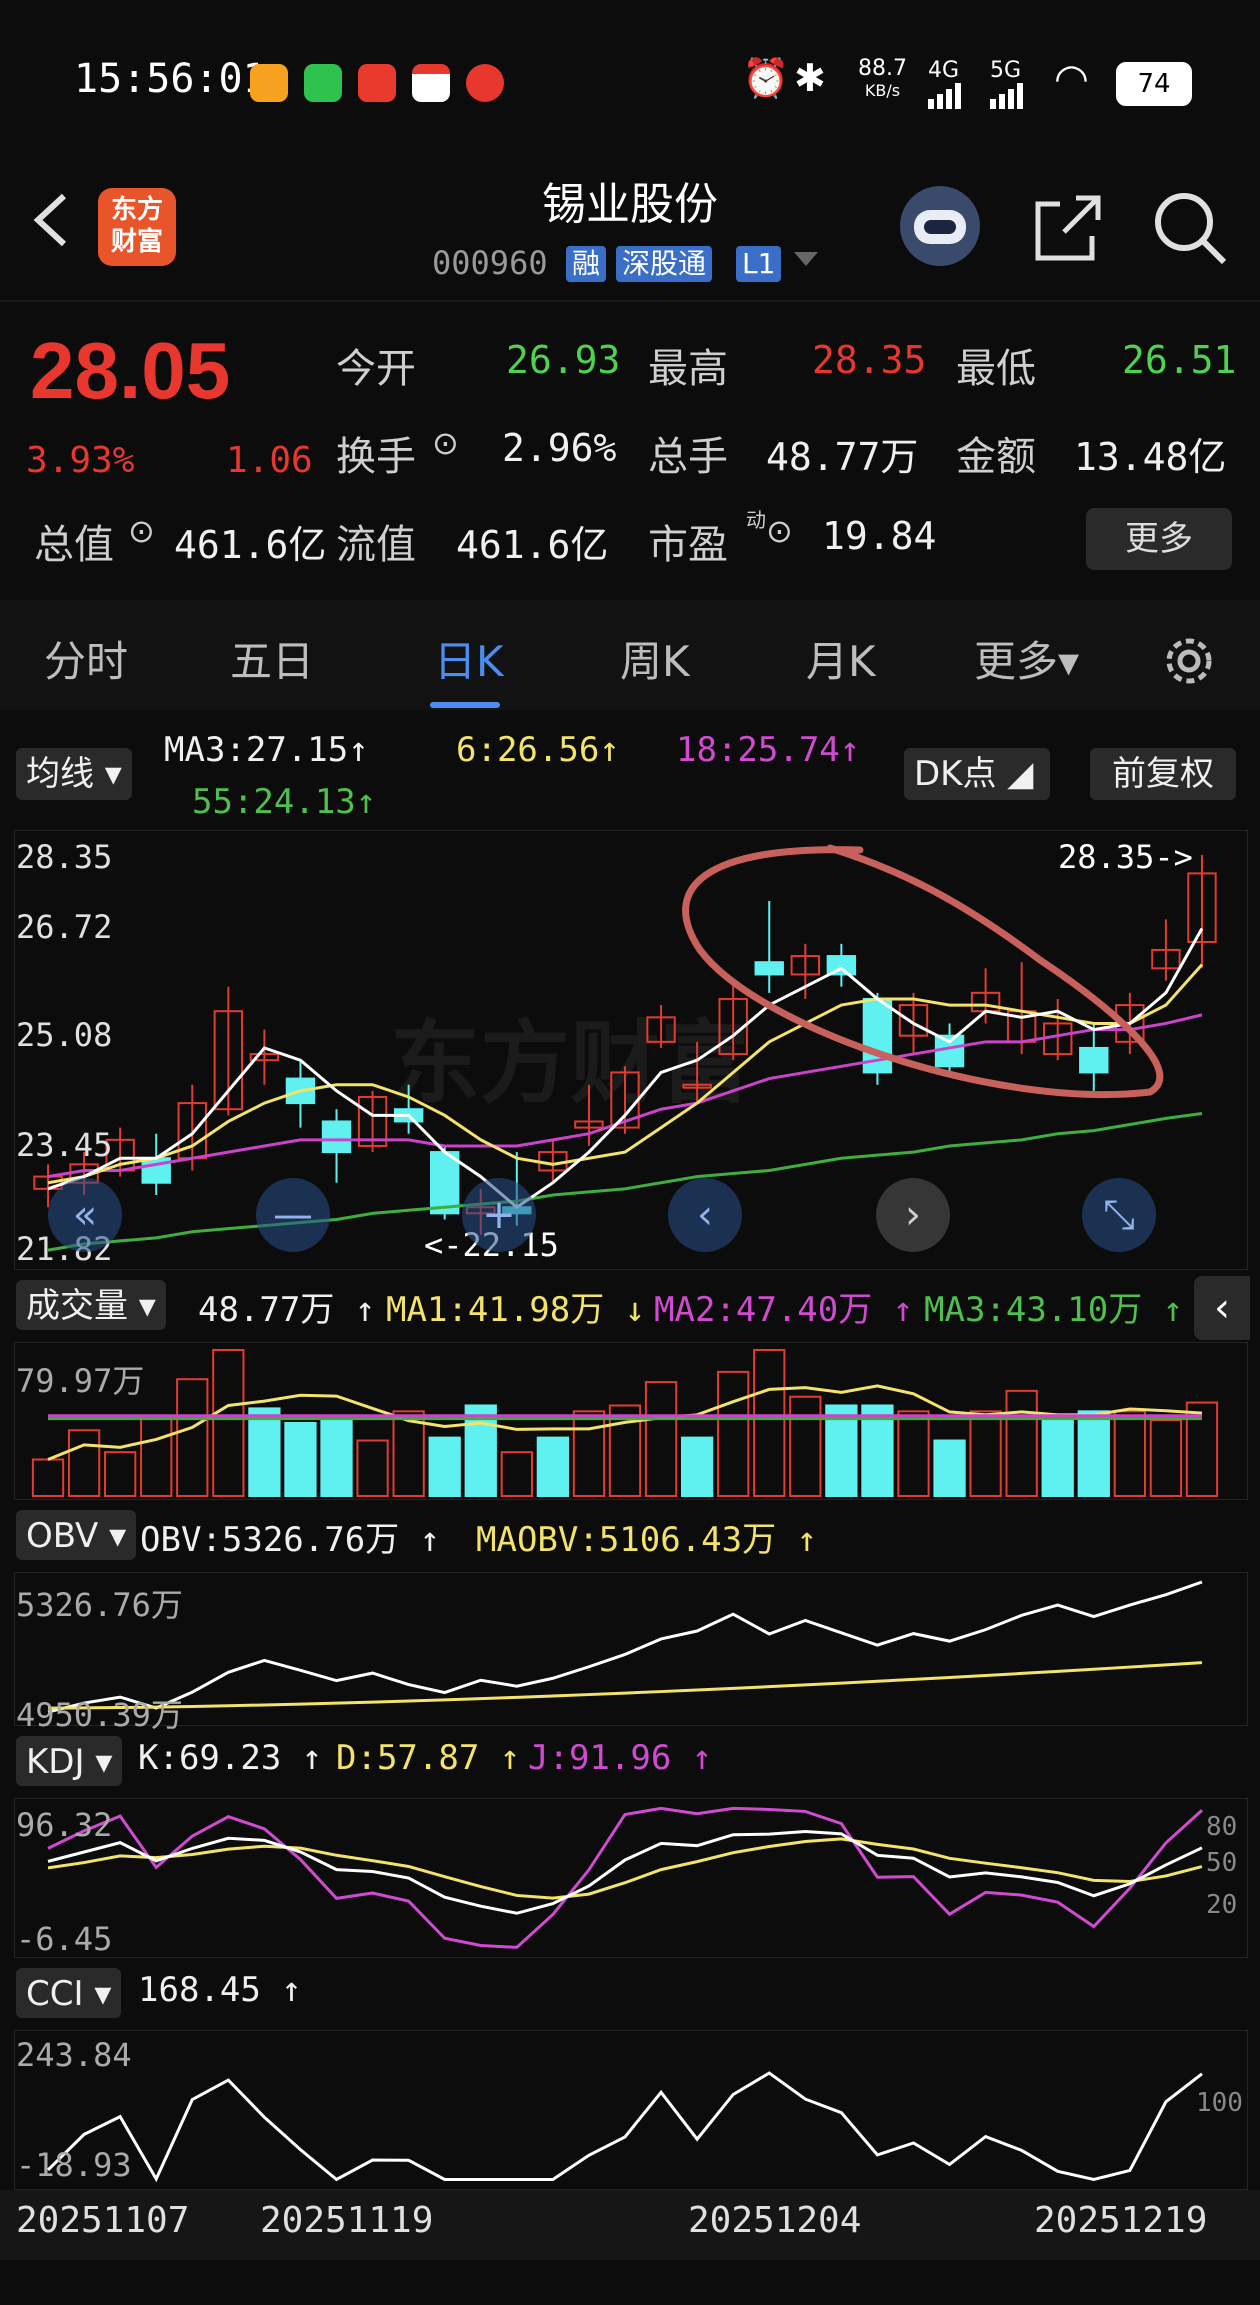 Image resolution: width=1260 pixels, height=2305 pixels. Describe the element at coordinates (408, 1758) in the screenshot. I see `kdj-d-text: D:57.87` at that location.